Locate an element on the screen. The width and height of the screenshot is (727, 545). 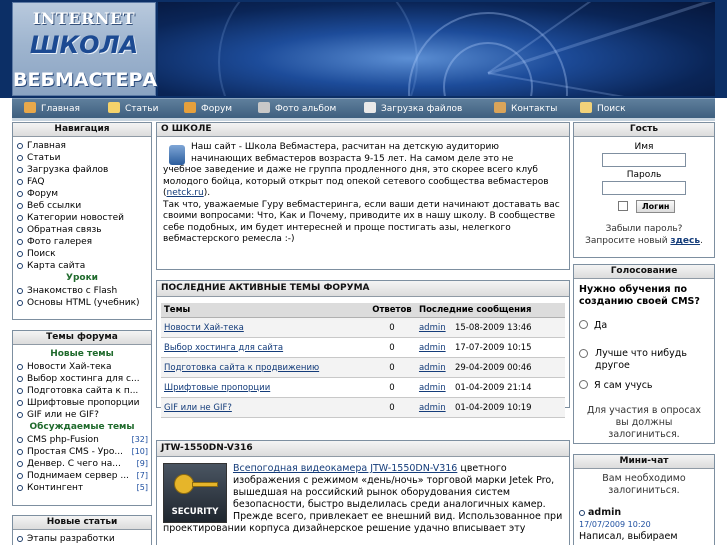
nav-link-photo-gallery: Фото галерея is located at coordinates (82, 242).